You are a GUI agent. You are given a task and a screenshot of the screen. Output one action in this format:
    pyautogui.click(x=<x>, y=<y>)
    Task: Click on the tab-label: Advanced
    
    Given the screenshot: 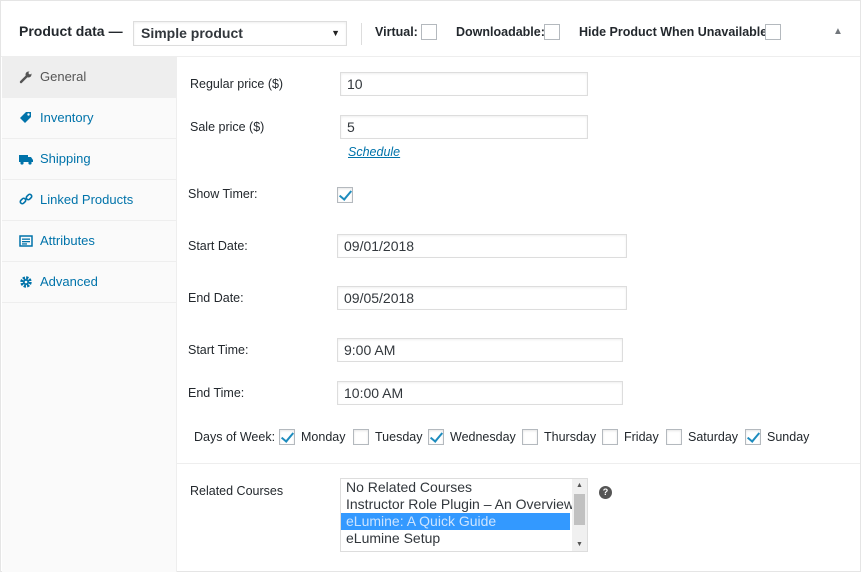 What is the action you would take?
    pyautogui.click(x=69, y=281)
    